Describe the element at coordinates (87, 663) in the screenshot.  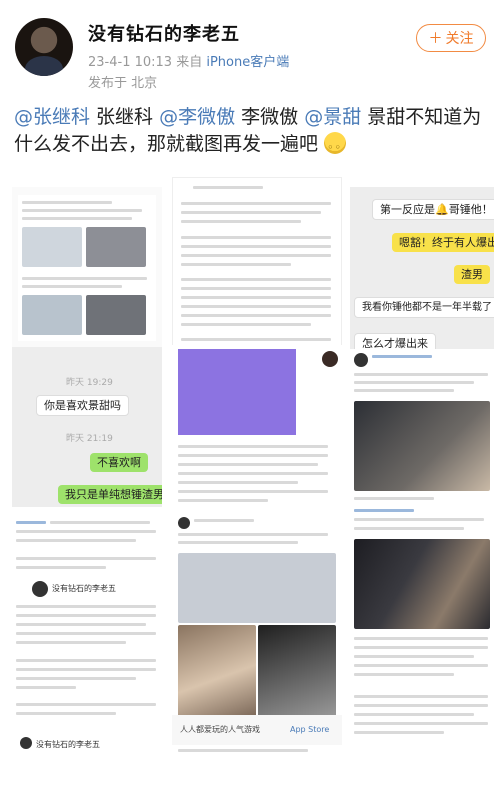
I see `grid-image-10: 没有钻石的李老五 没有钻石的李老五` at that location.